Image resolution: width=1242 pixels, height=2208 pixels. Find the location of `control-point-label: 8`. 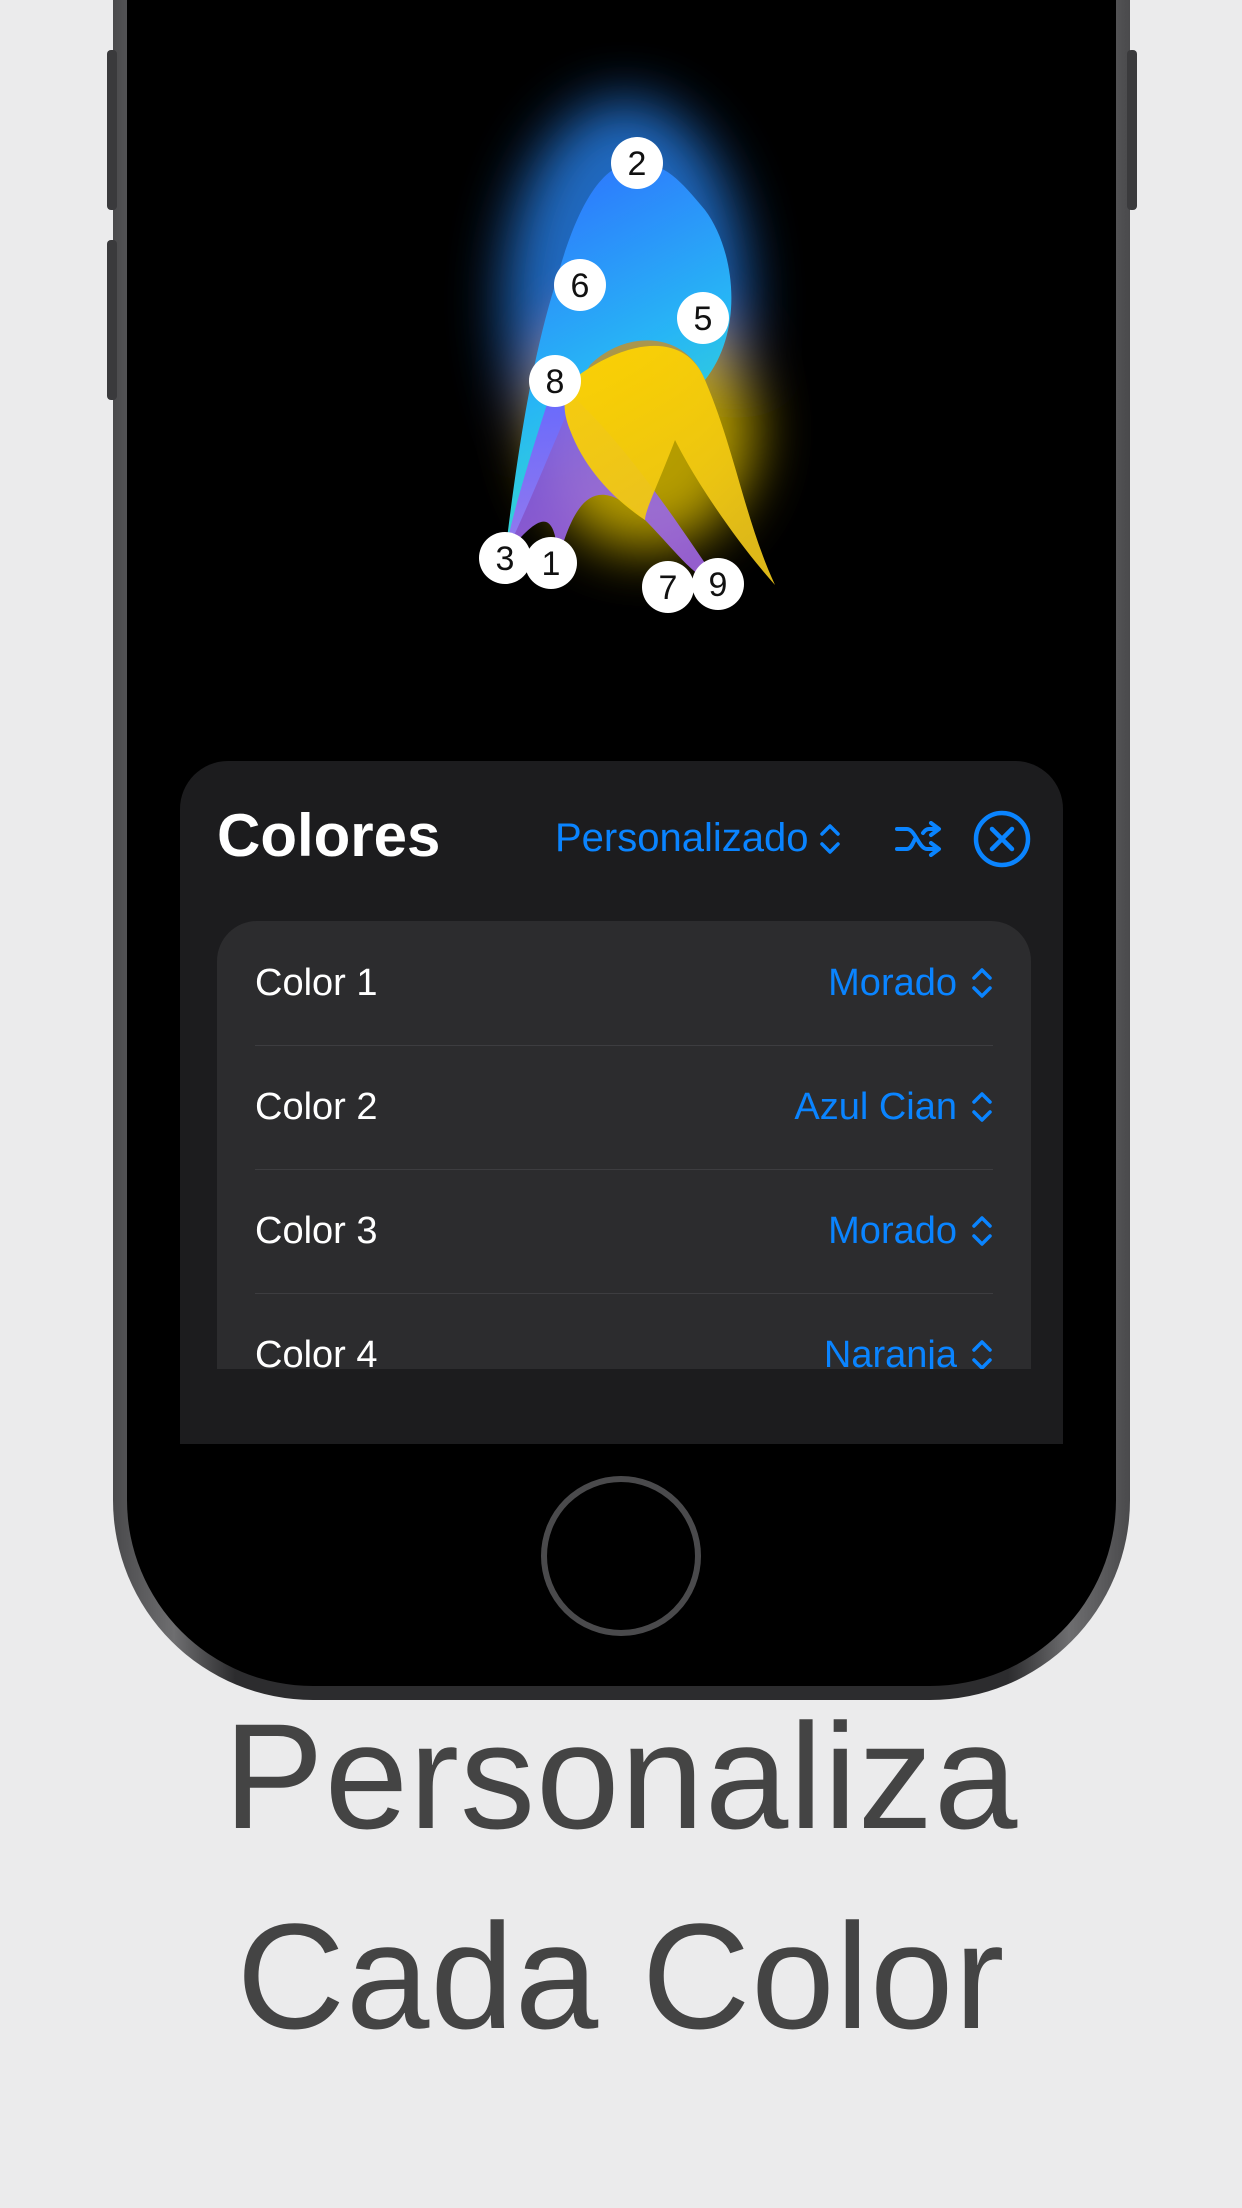

control-point-label: 8 is located at coordinates (555, 382).